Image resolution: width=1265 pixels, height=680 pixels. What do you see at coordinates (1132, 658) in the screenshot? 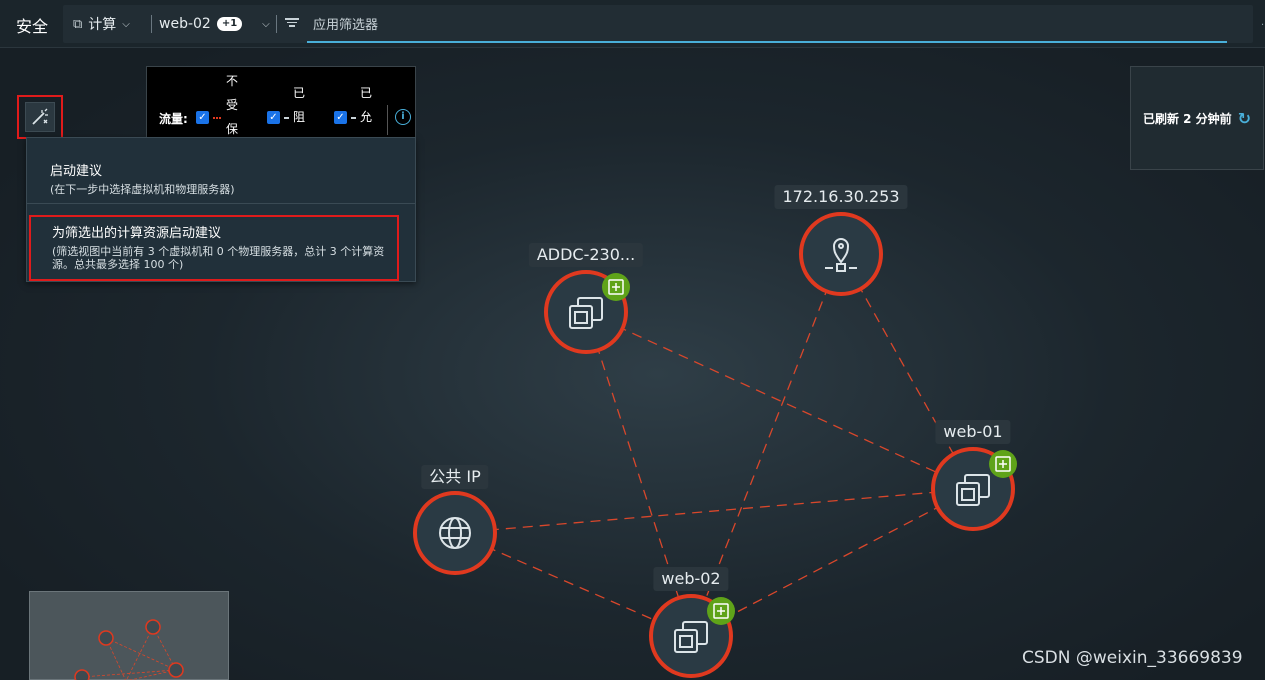
I see `watermark: CSDN @weixin_33669839` at bounding box center [1132, 658].